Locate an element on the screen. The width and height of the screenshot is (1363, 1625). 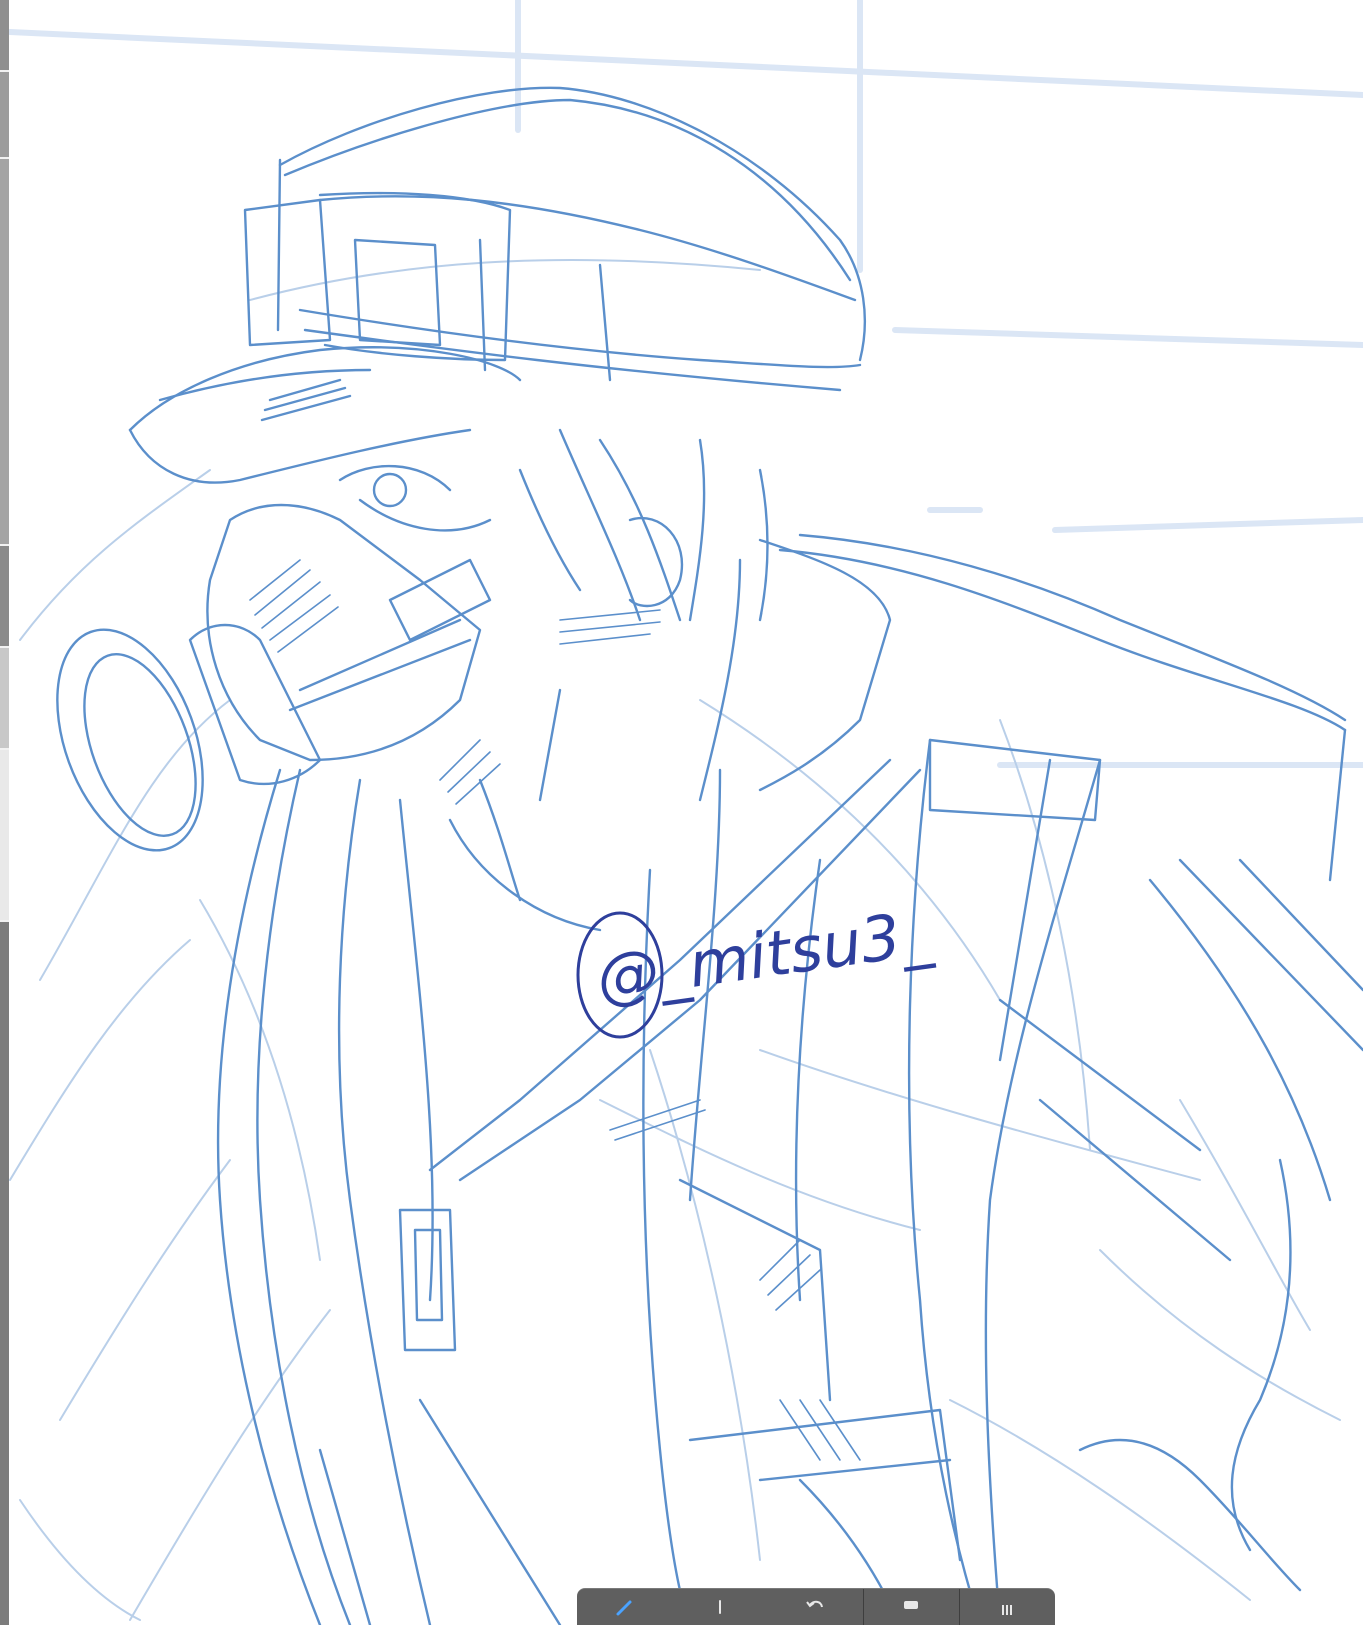
eyedropper-tool-button is located at coordinates (719, 1607).